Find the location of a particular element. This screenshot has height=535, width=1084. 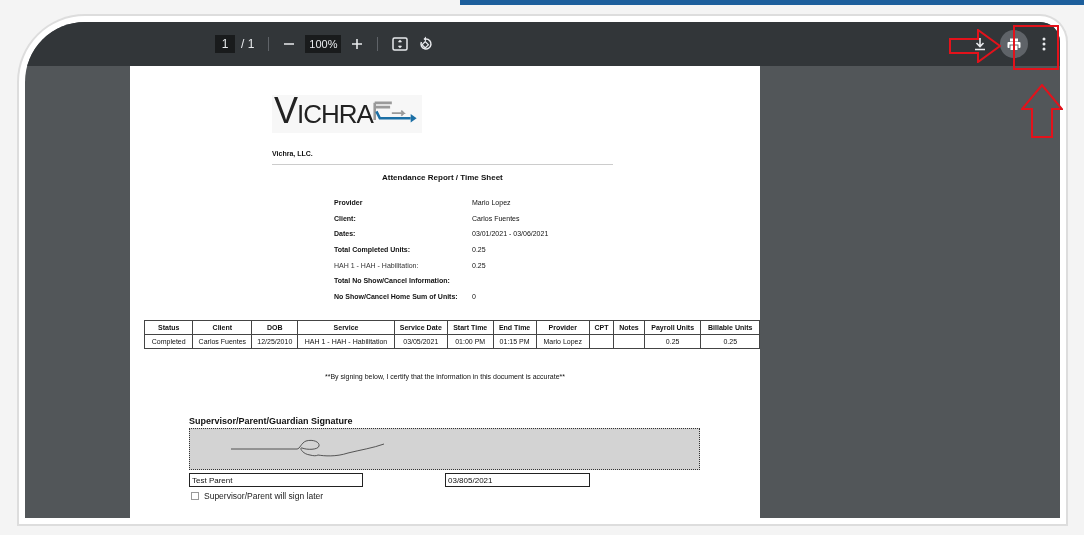

rotate-icon is located at coordinates (426, 44).